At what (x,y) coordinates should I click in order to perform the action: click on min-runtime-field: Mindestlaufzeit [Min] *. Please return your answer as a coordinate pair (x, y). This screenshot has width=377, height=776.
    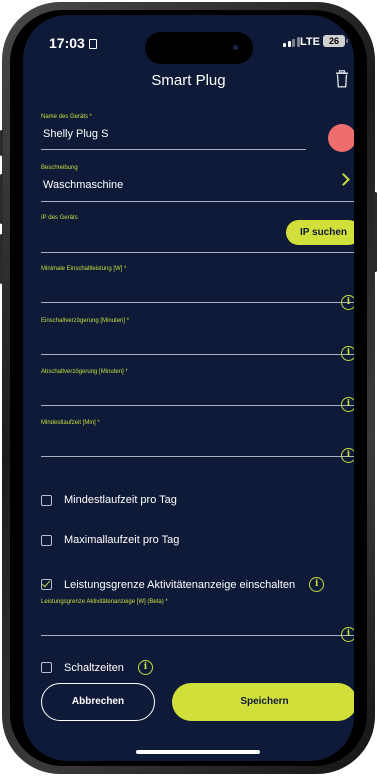
    Looking at the image, I should click on (197, 440).